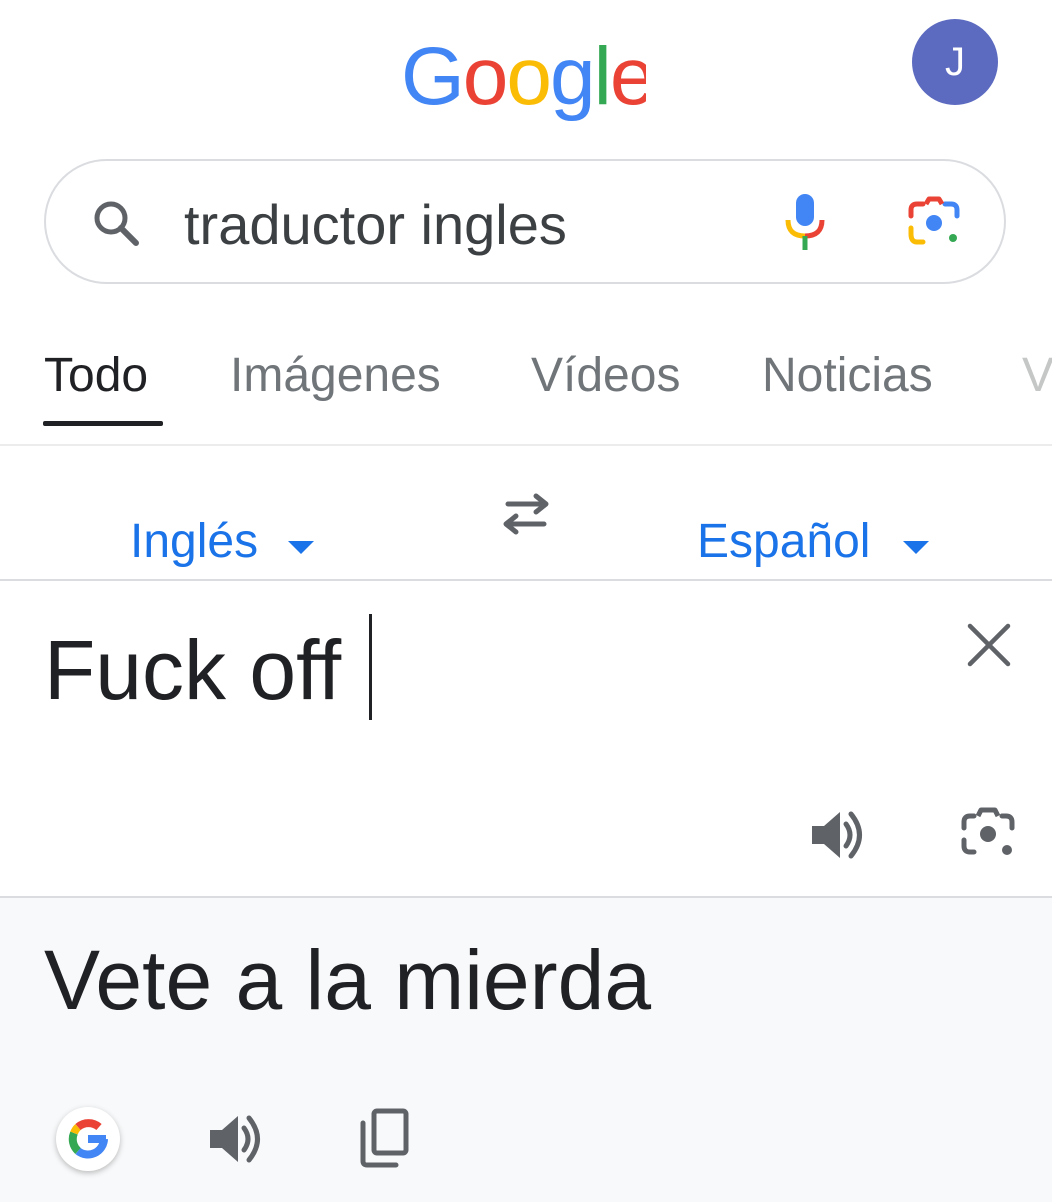  I want to click on source-language-selector: Inglés, so click(194, 542).